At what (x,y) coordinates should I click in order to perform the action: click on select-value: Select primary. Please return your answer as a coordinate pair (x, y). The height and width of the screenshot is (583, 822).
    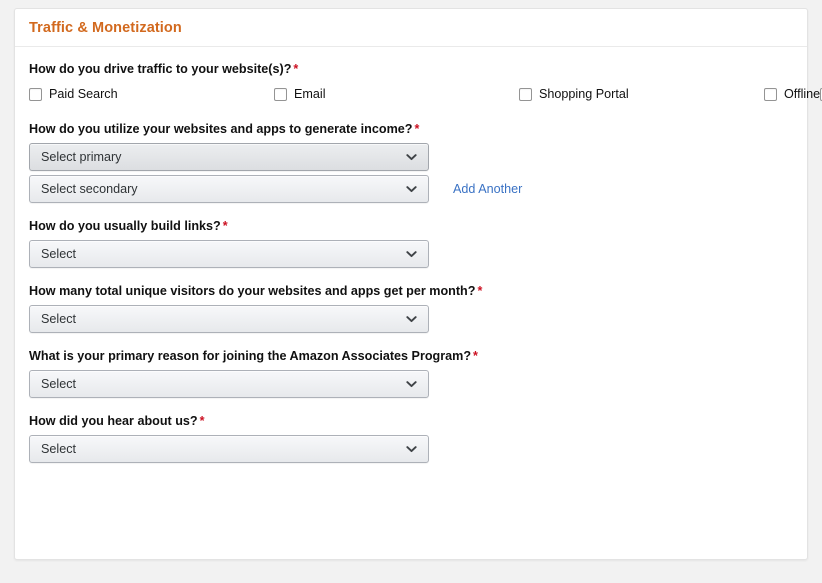
    Looking at the image, I should click on (81, 157).